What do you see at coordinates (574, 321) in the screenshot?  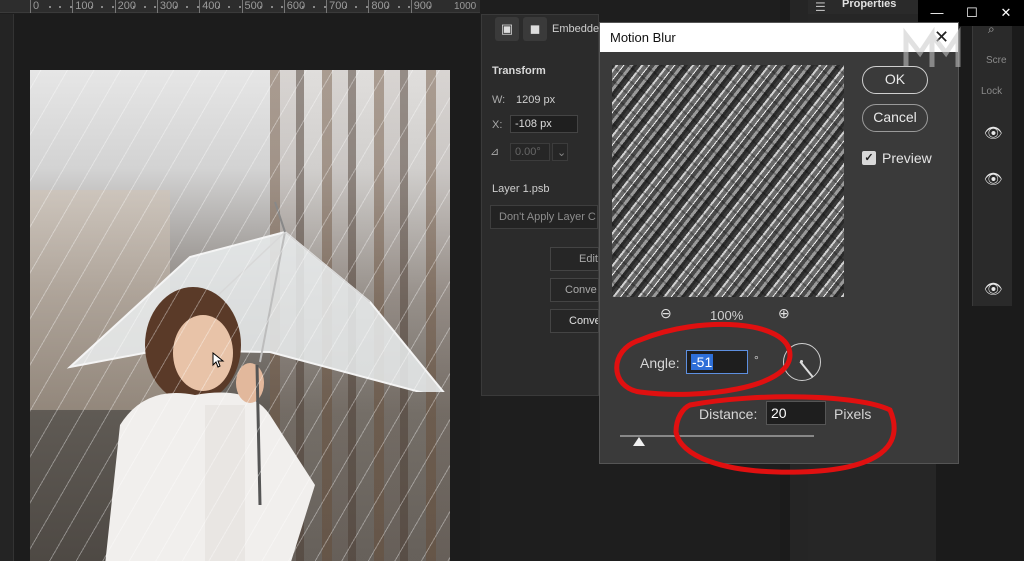 I see `convert-button-2: Conve` at bounding box center [574, 321].